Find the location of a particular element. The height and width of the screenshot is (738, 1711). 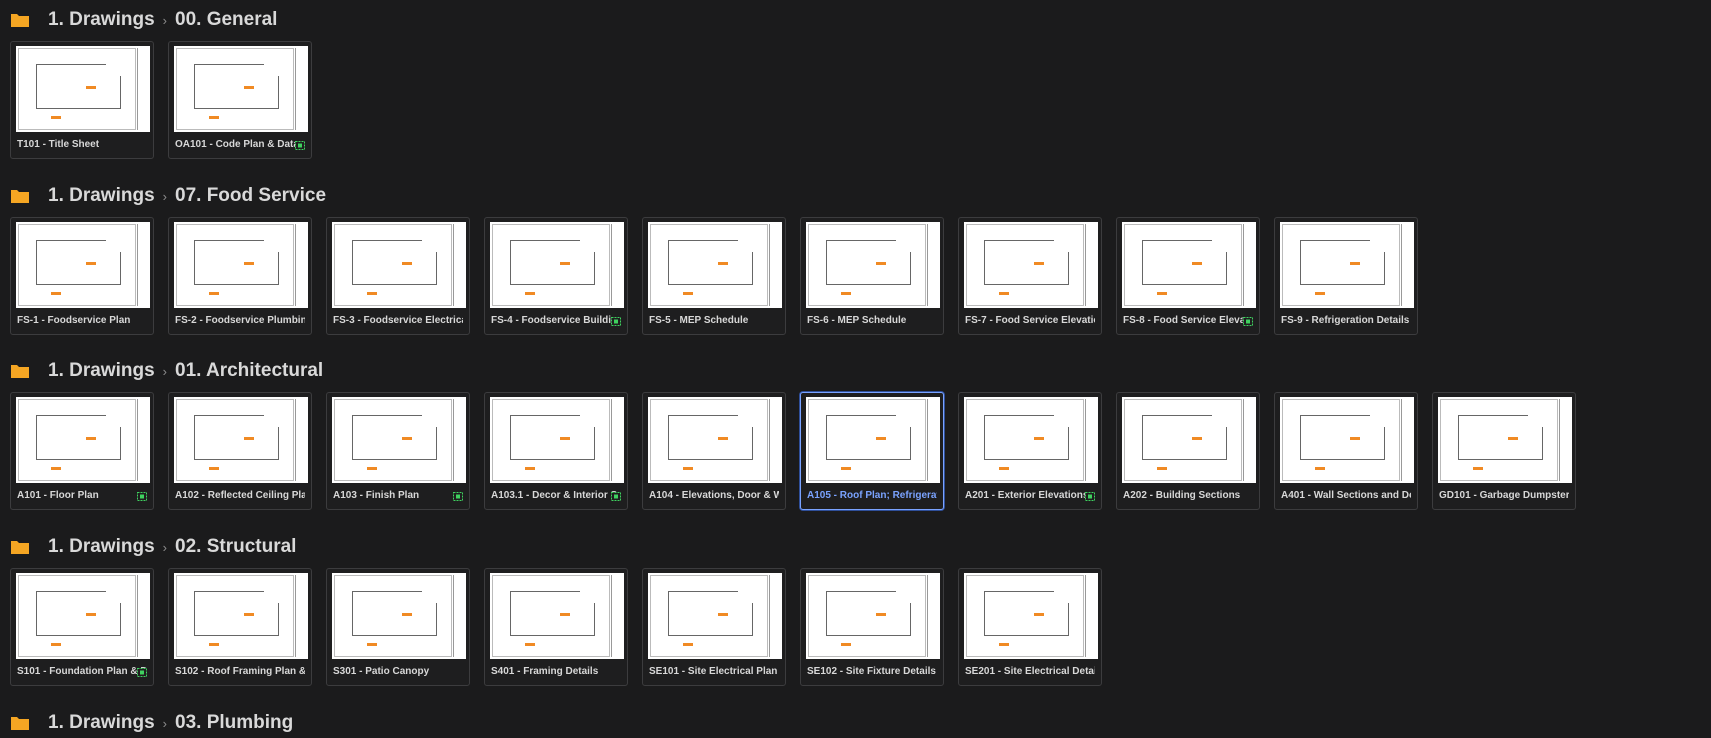

sheet-card: FS-5 - MEP Schedule is located at coordinates (714, 276).